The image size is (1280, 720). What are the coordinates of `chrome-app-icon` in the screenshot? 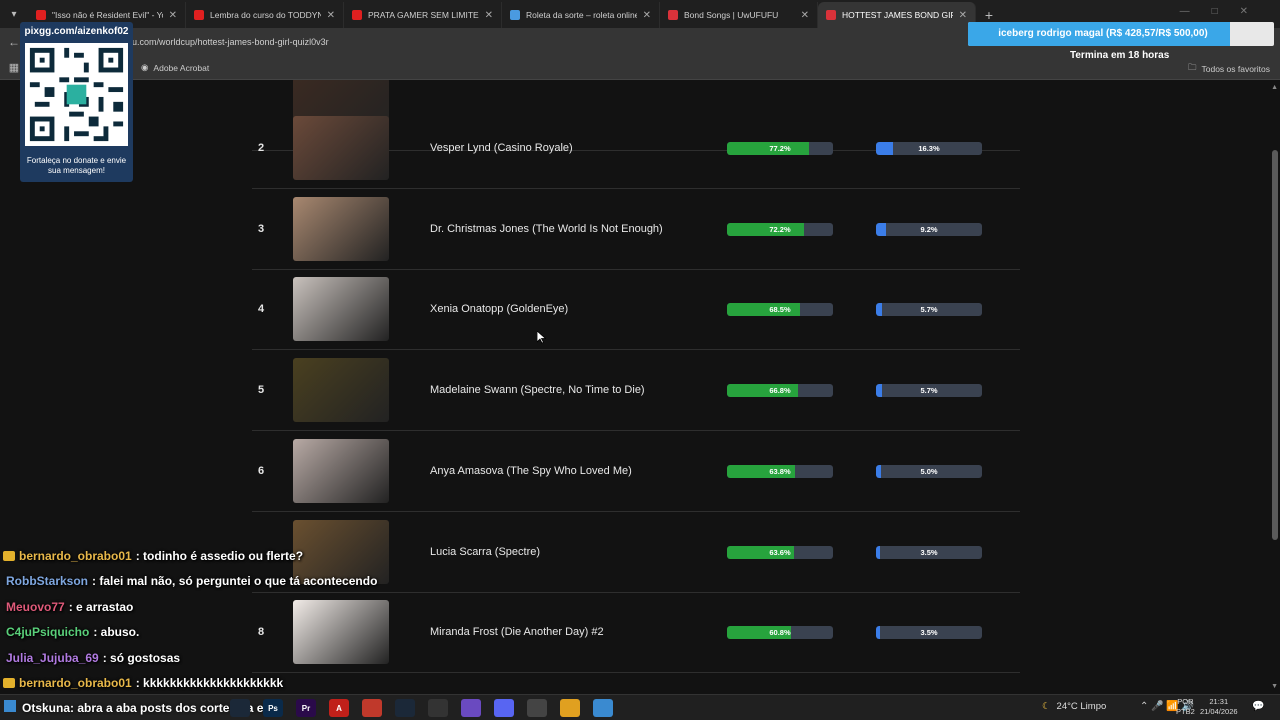 It's located at (570, 708).